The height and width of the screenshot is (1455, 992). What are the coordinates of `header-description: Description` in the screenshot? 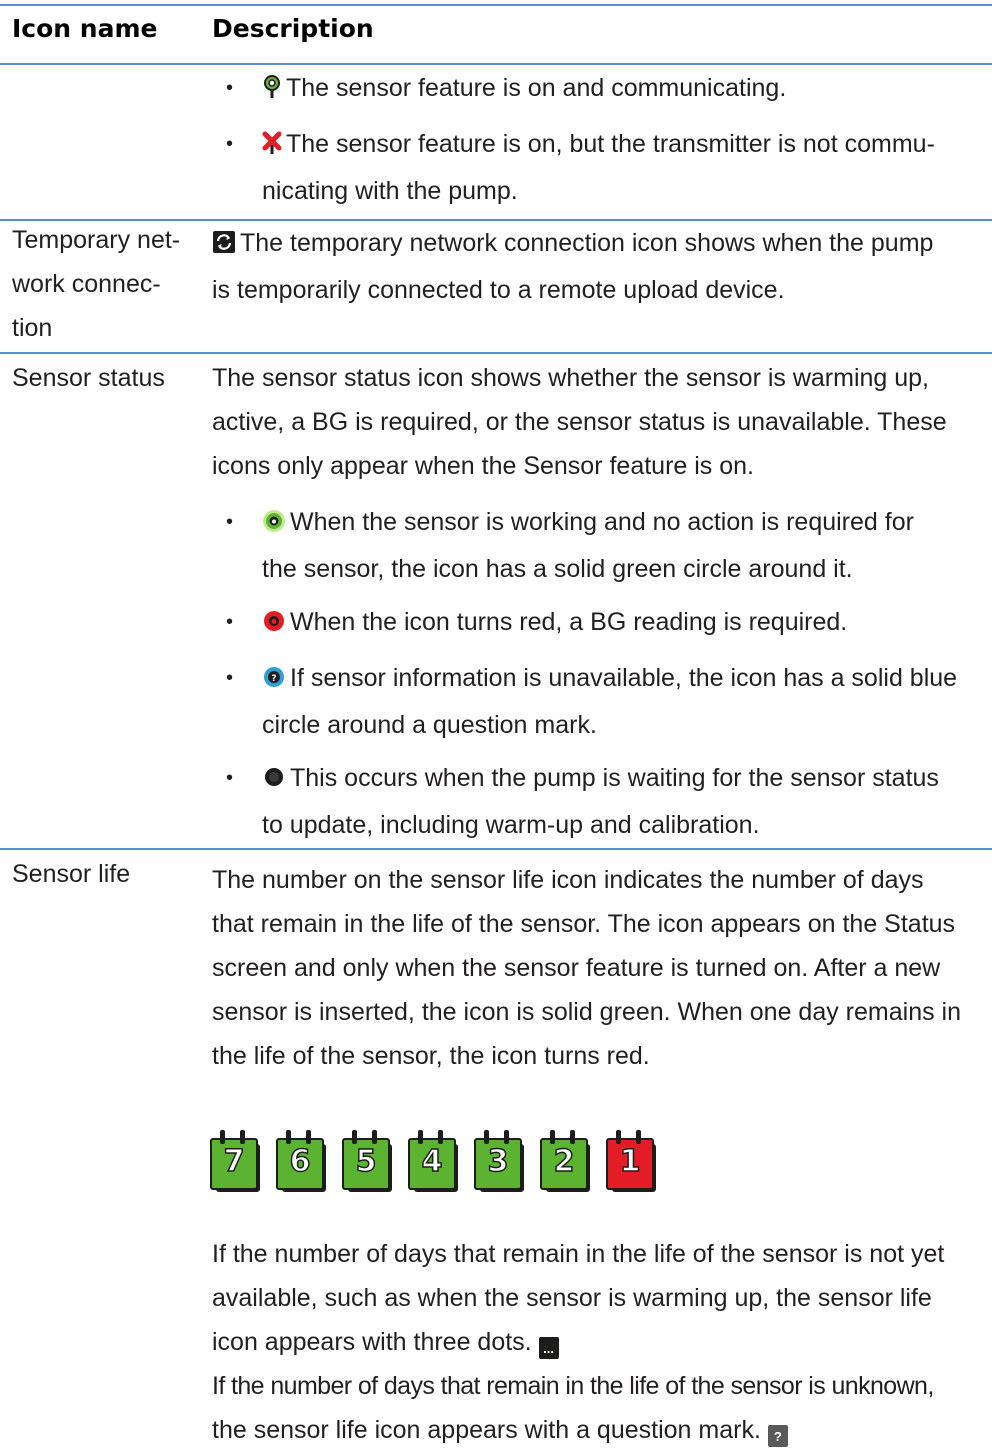 It's located at (293, 28).